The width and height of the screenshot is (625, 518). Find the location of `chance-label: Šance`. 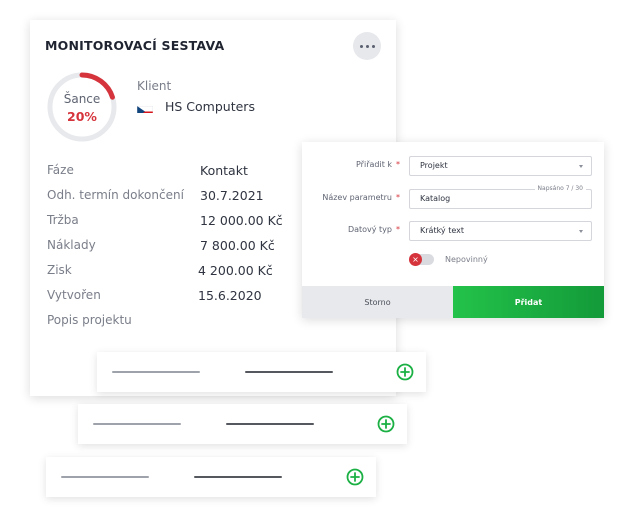

chance-label: Šance is located at coordinates (82, 99).